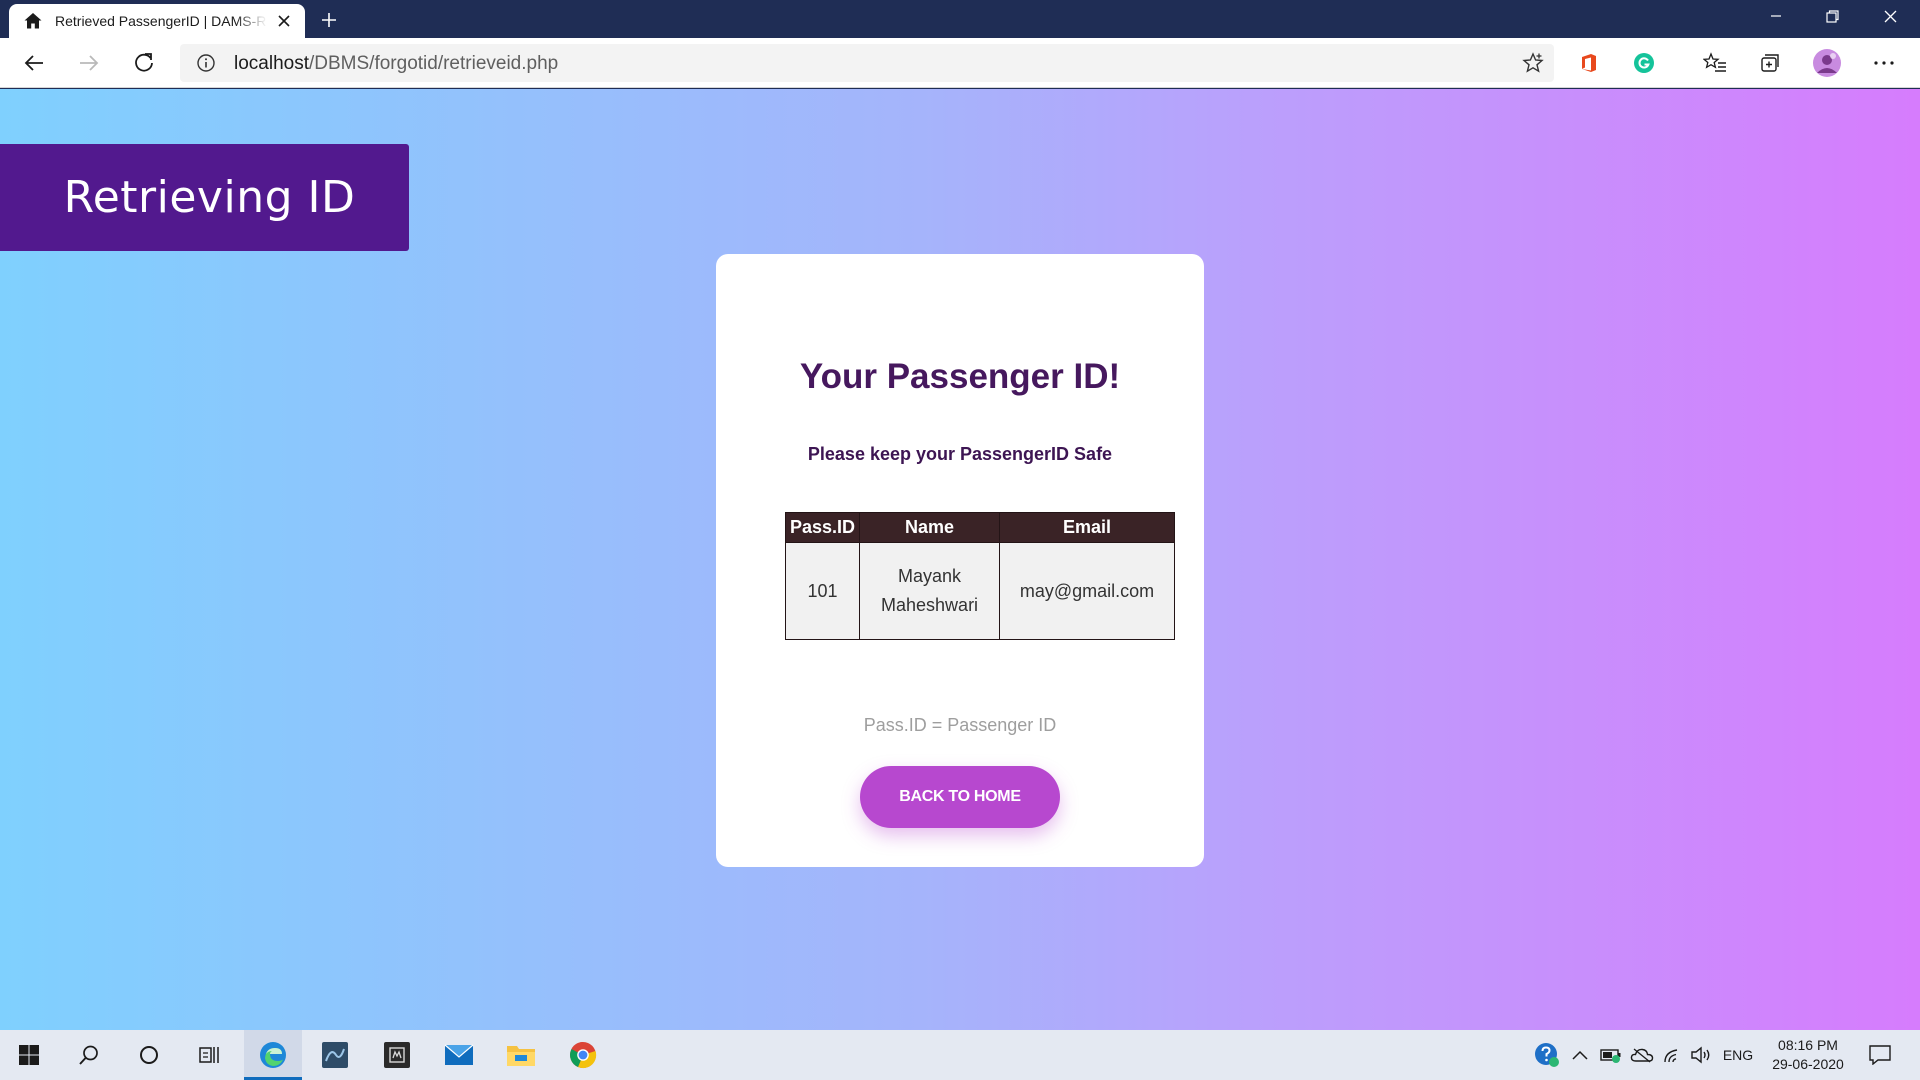  I want to click on collections-icon, so click(1770, 63).